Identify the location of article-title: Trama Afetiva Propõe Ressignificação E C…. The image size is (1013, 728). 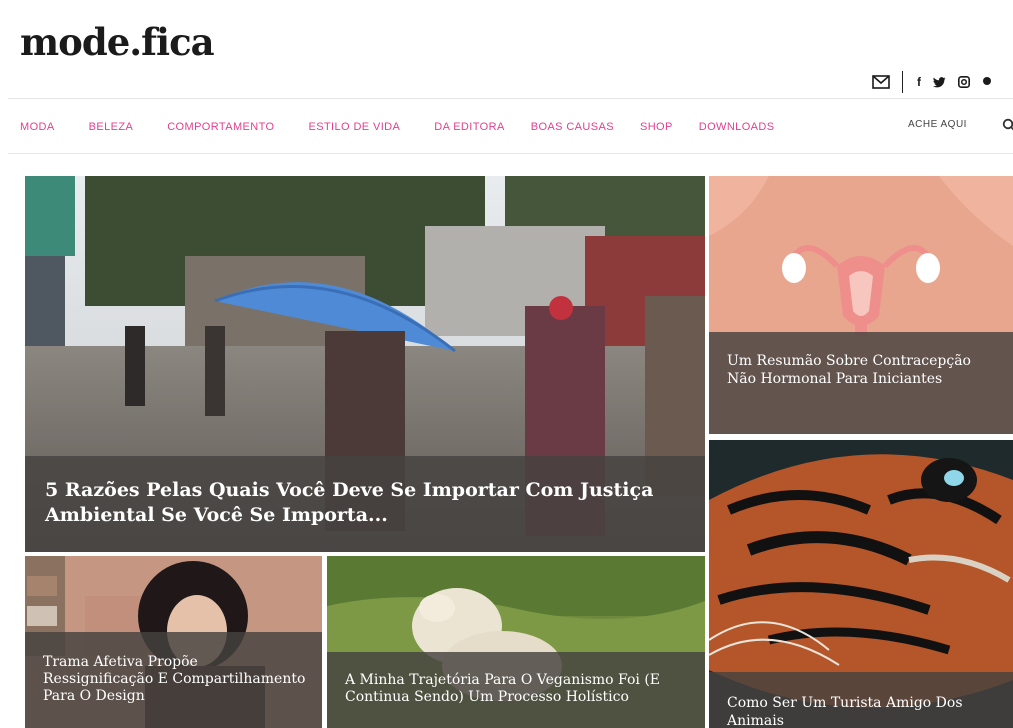
(176, 679).